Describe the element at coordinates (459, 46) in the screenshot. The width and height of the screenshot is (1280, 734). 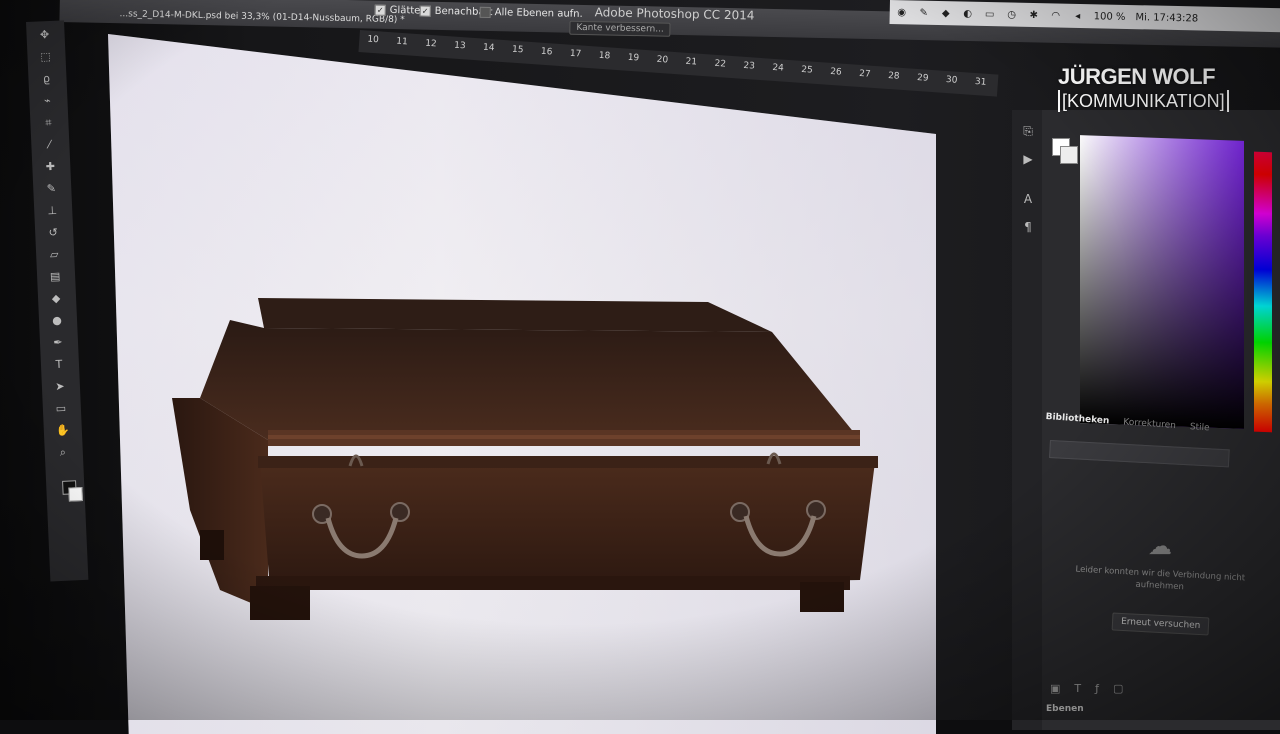
I see `ruler-tick-label: 13` at that location.